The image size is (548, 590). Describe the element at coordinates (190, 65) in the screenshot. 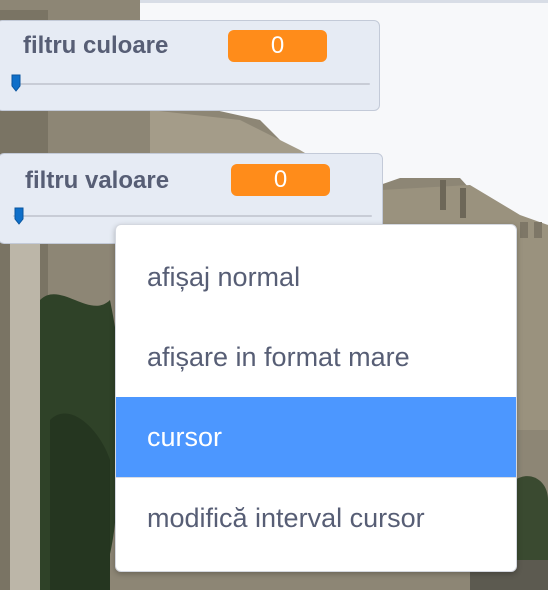

I see `variable-monitor-filtru-culoare: filtru culoare 0` at that location.